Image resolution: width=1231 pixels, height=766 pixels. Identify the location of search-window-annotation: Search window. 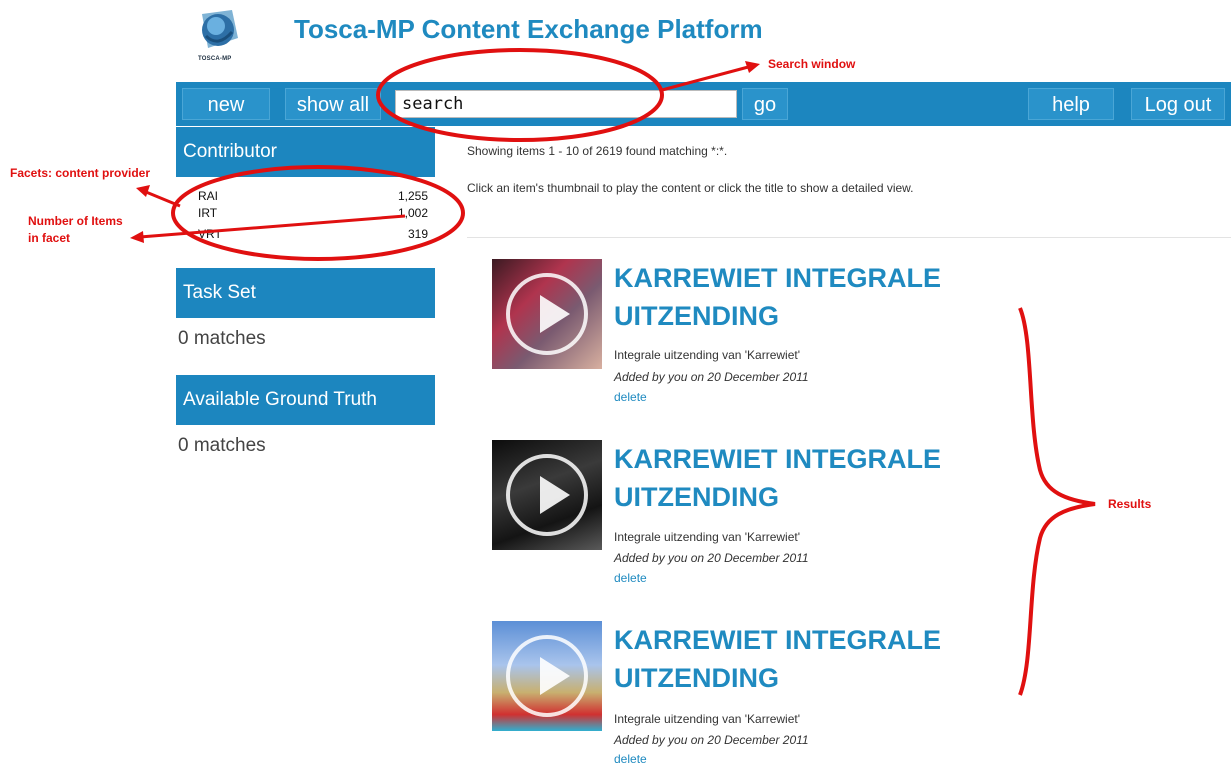
(812, 64).